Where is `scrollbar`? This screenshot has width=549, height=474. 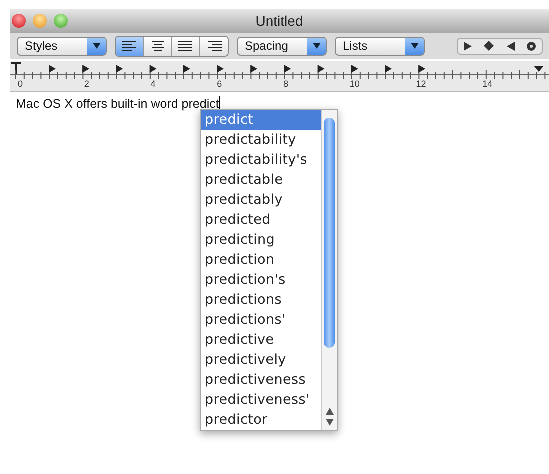 scrollbar is located at coordinates (329, 270).